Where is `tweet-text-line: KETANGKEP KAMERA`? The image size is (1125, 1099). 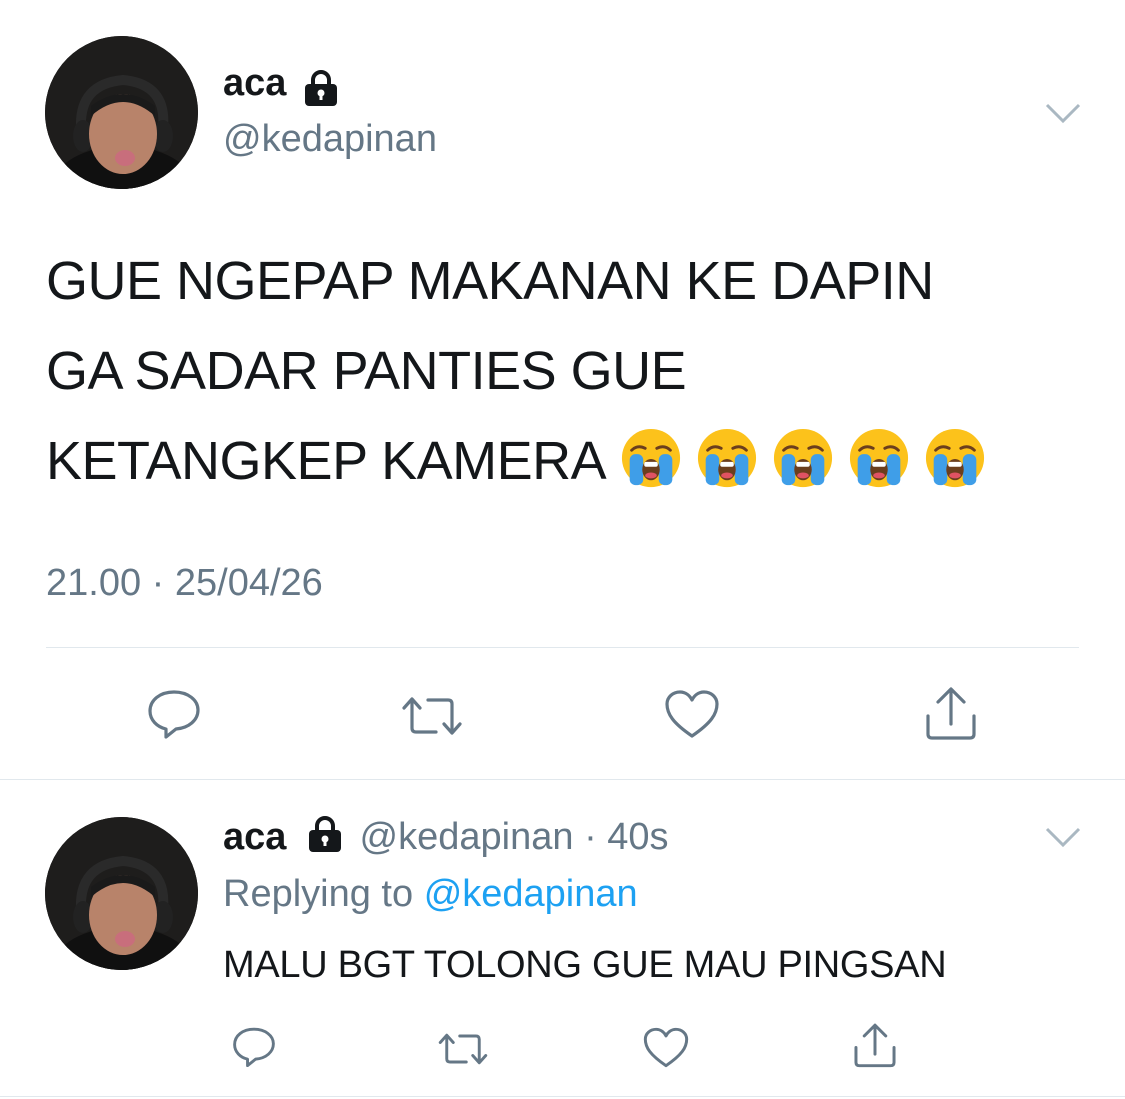
tweet-text-line: KETANGKEP KAMERA is located at coordinates (566, 461).